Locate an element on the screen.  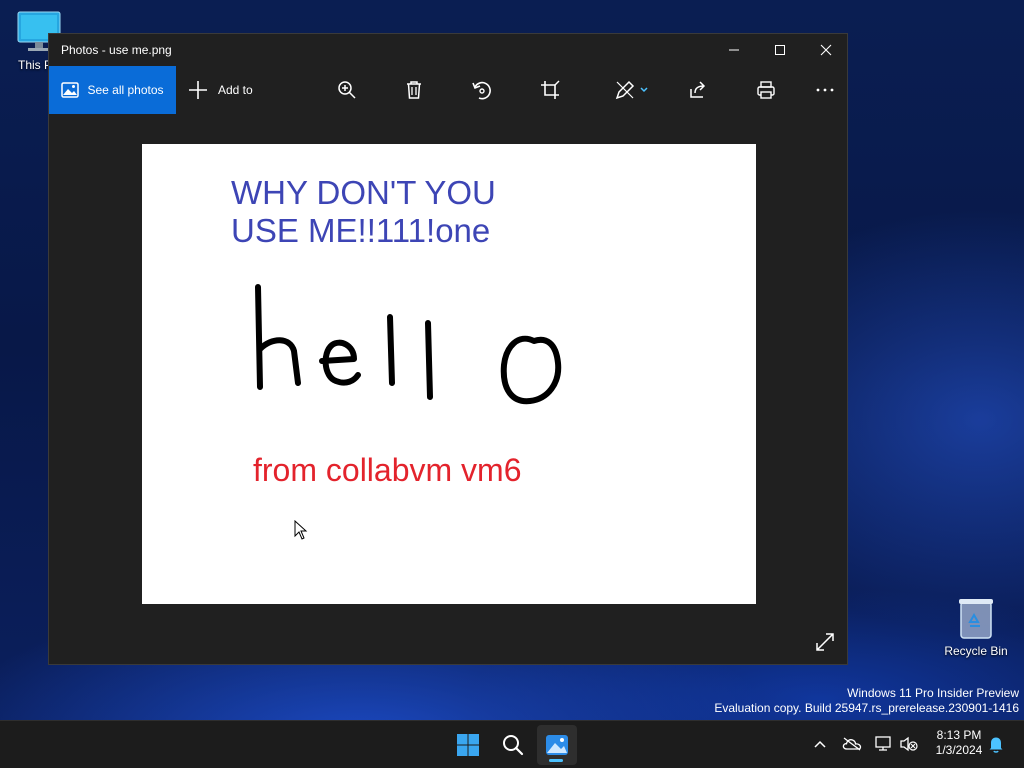
printer-icon is located at coordinates (766, 90).